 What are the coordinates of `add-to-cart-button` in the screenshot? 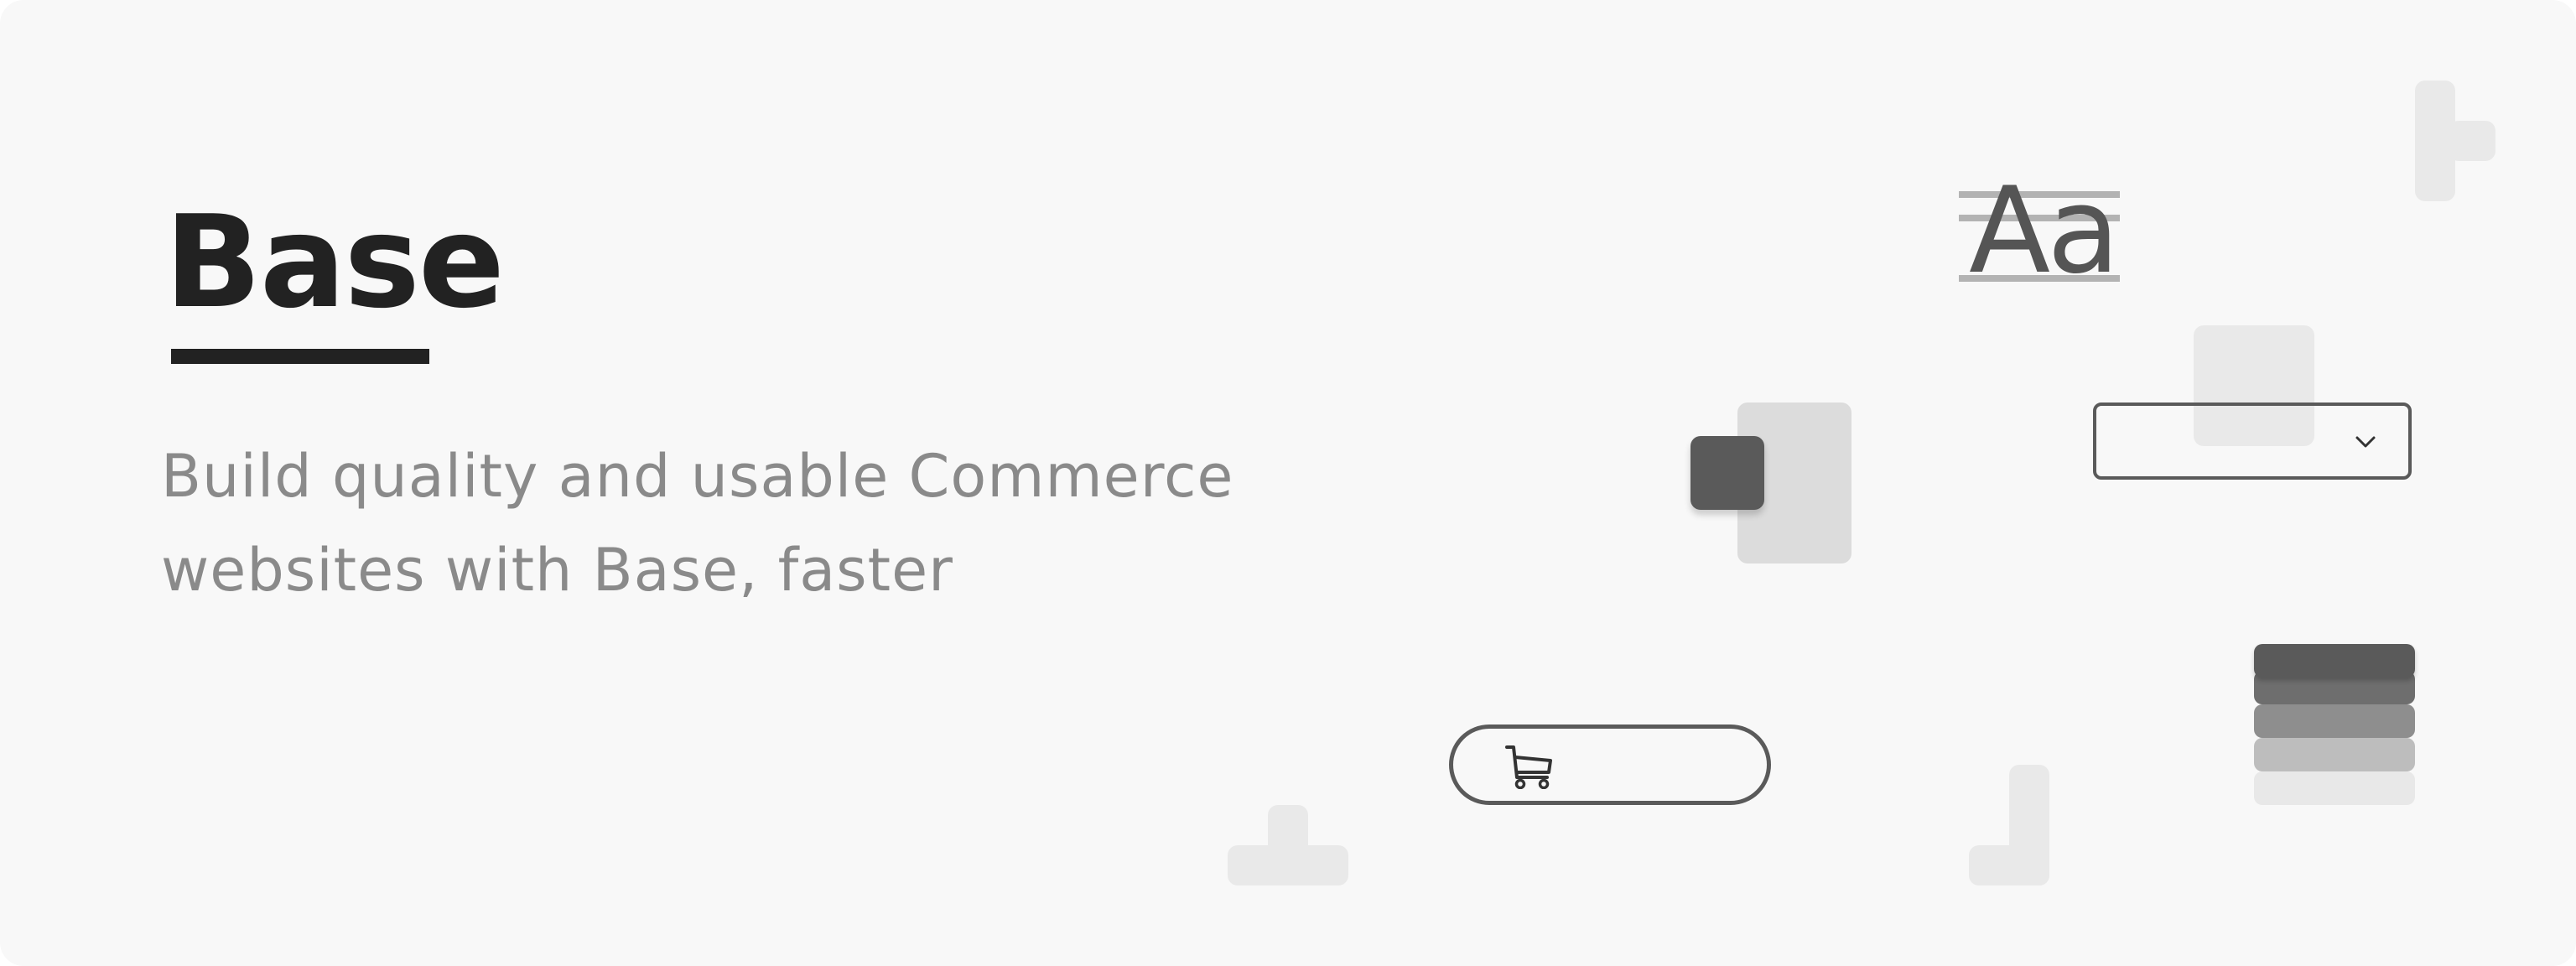 It's located at (1610, 764).